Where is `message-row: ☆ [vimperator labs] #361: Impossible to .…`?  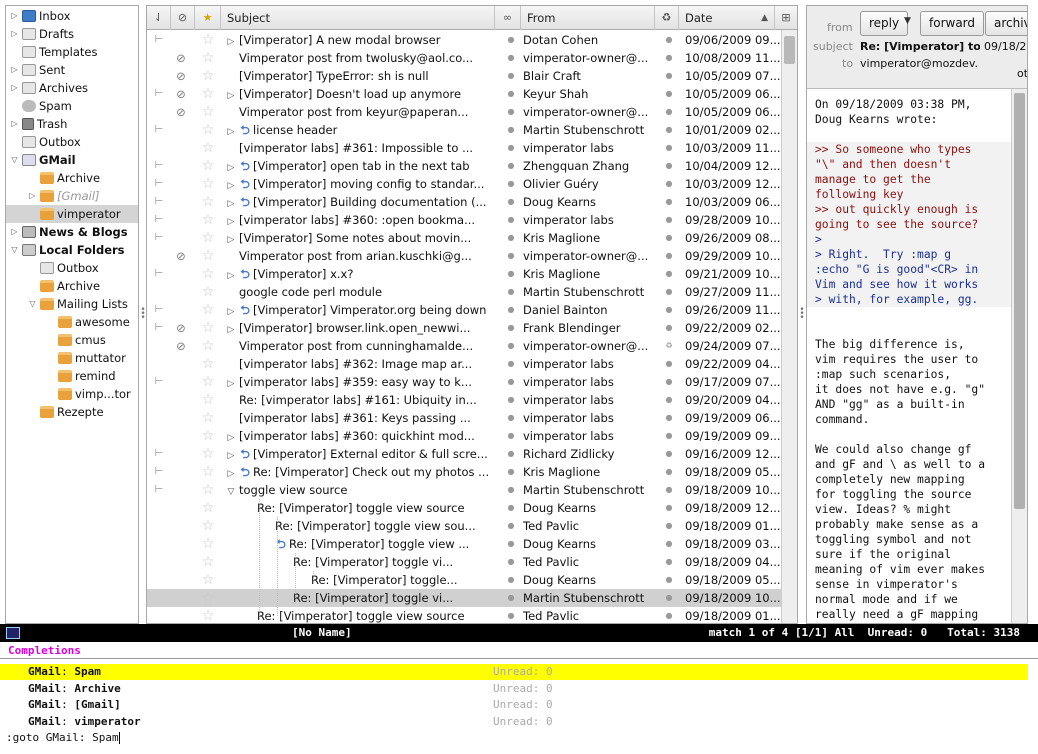 message-row: ☆ [vimperator labs] #361: Impossible to .… is located at coordinates (464, 148).